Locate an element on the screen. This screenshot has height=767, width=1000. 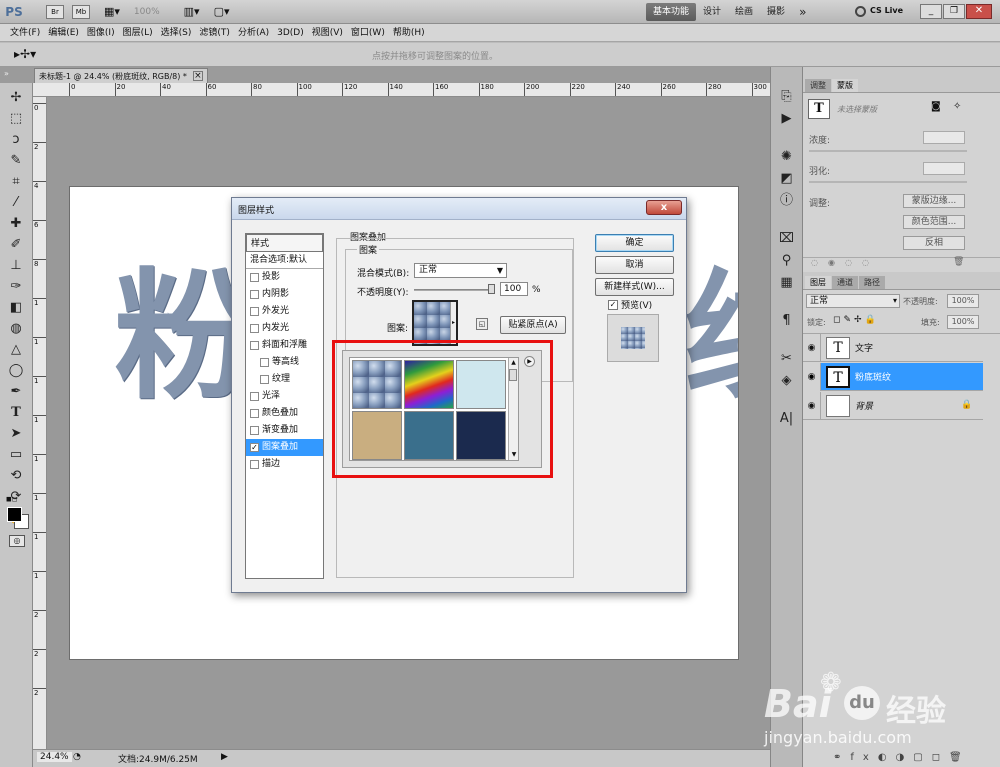
more-workspaces-button: » is located at coordinates (802, 12).